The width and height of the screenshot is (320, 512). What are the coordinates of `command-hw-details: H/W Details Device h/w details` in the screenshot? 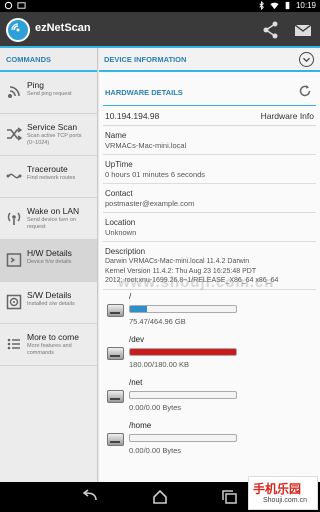 It's located at (48, 261).